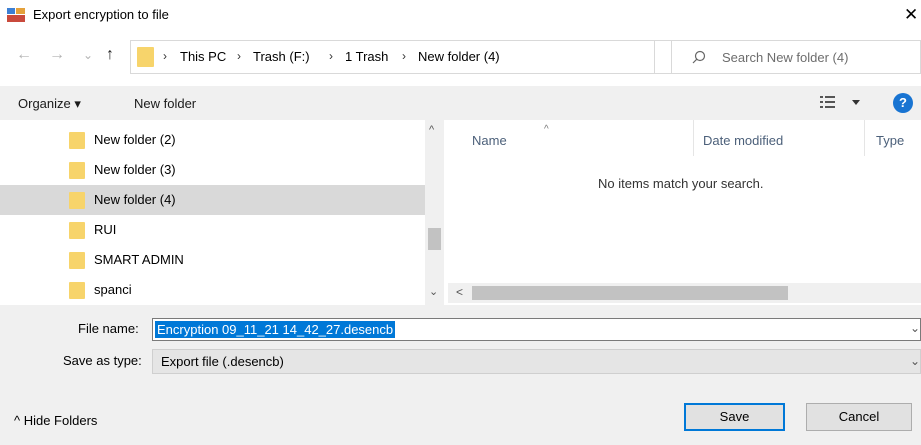  What do you see at coordinates (110, 55) in the screenshot?
I see `up-arrow-icon: ↑` at bounding box center [110, 55].